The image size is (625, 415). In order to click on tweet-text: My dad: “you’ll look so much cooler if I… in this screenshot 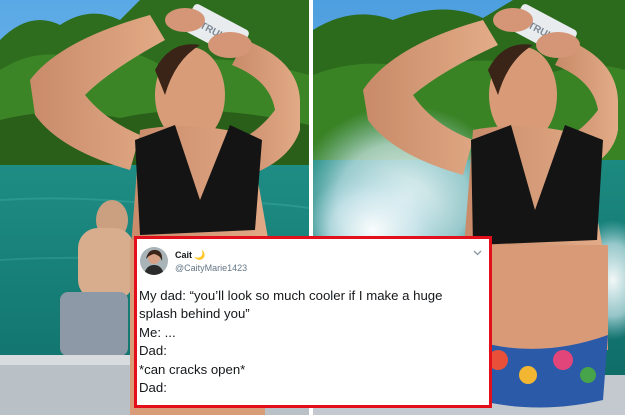, I will do `click(309, 342)`.